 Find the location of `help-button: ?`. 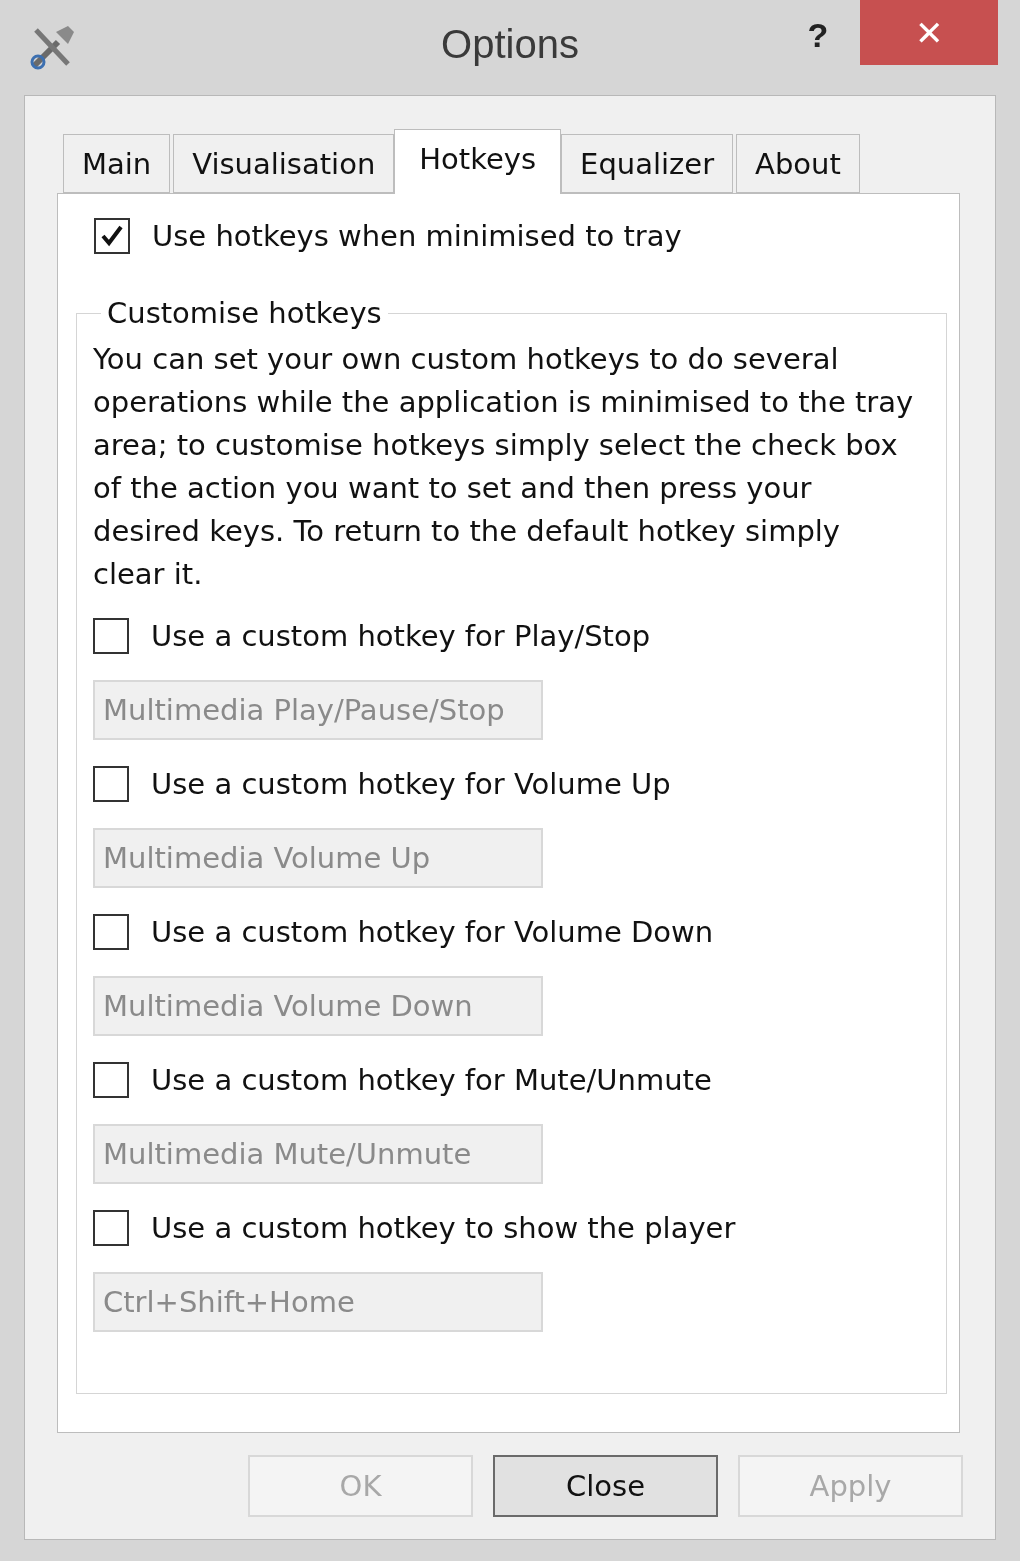

help-button: ? is located at coordinates (818, 35).